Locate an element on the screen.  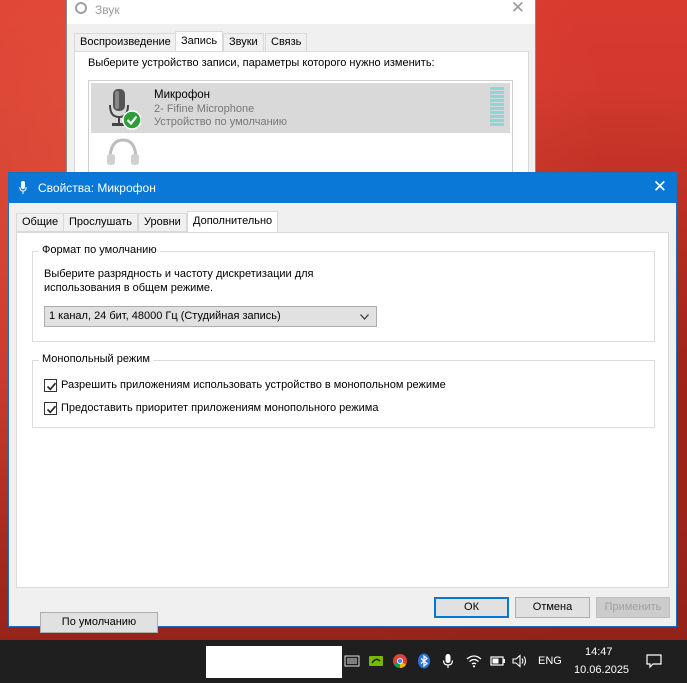
allow-exclusive-checkbox is located at coordinates (50, 385).